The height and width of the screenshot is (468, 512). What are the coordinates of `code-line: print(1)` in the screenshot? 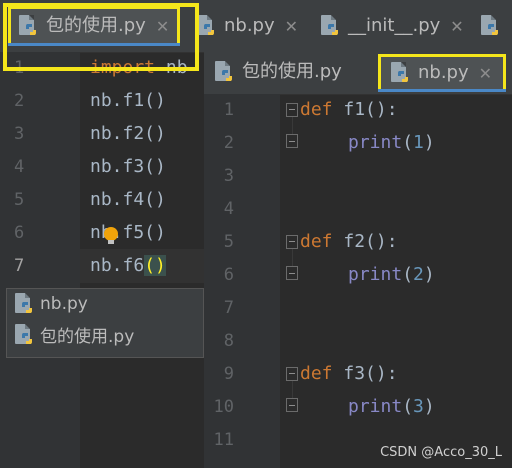 It's located at (391, 142).